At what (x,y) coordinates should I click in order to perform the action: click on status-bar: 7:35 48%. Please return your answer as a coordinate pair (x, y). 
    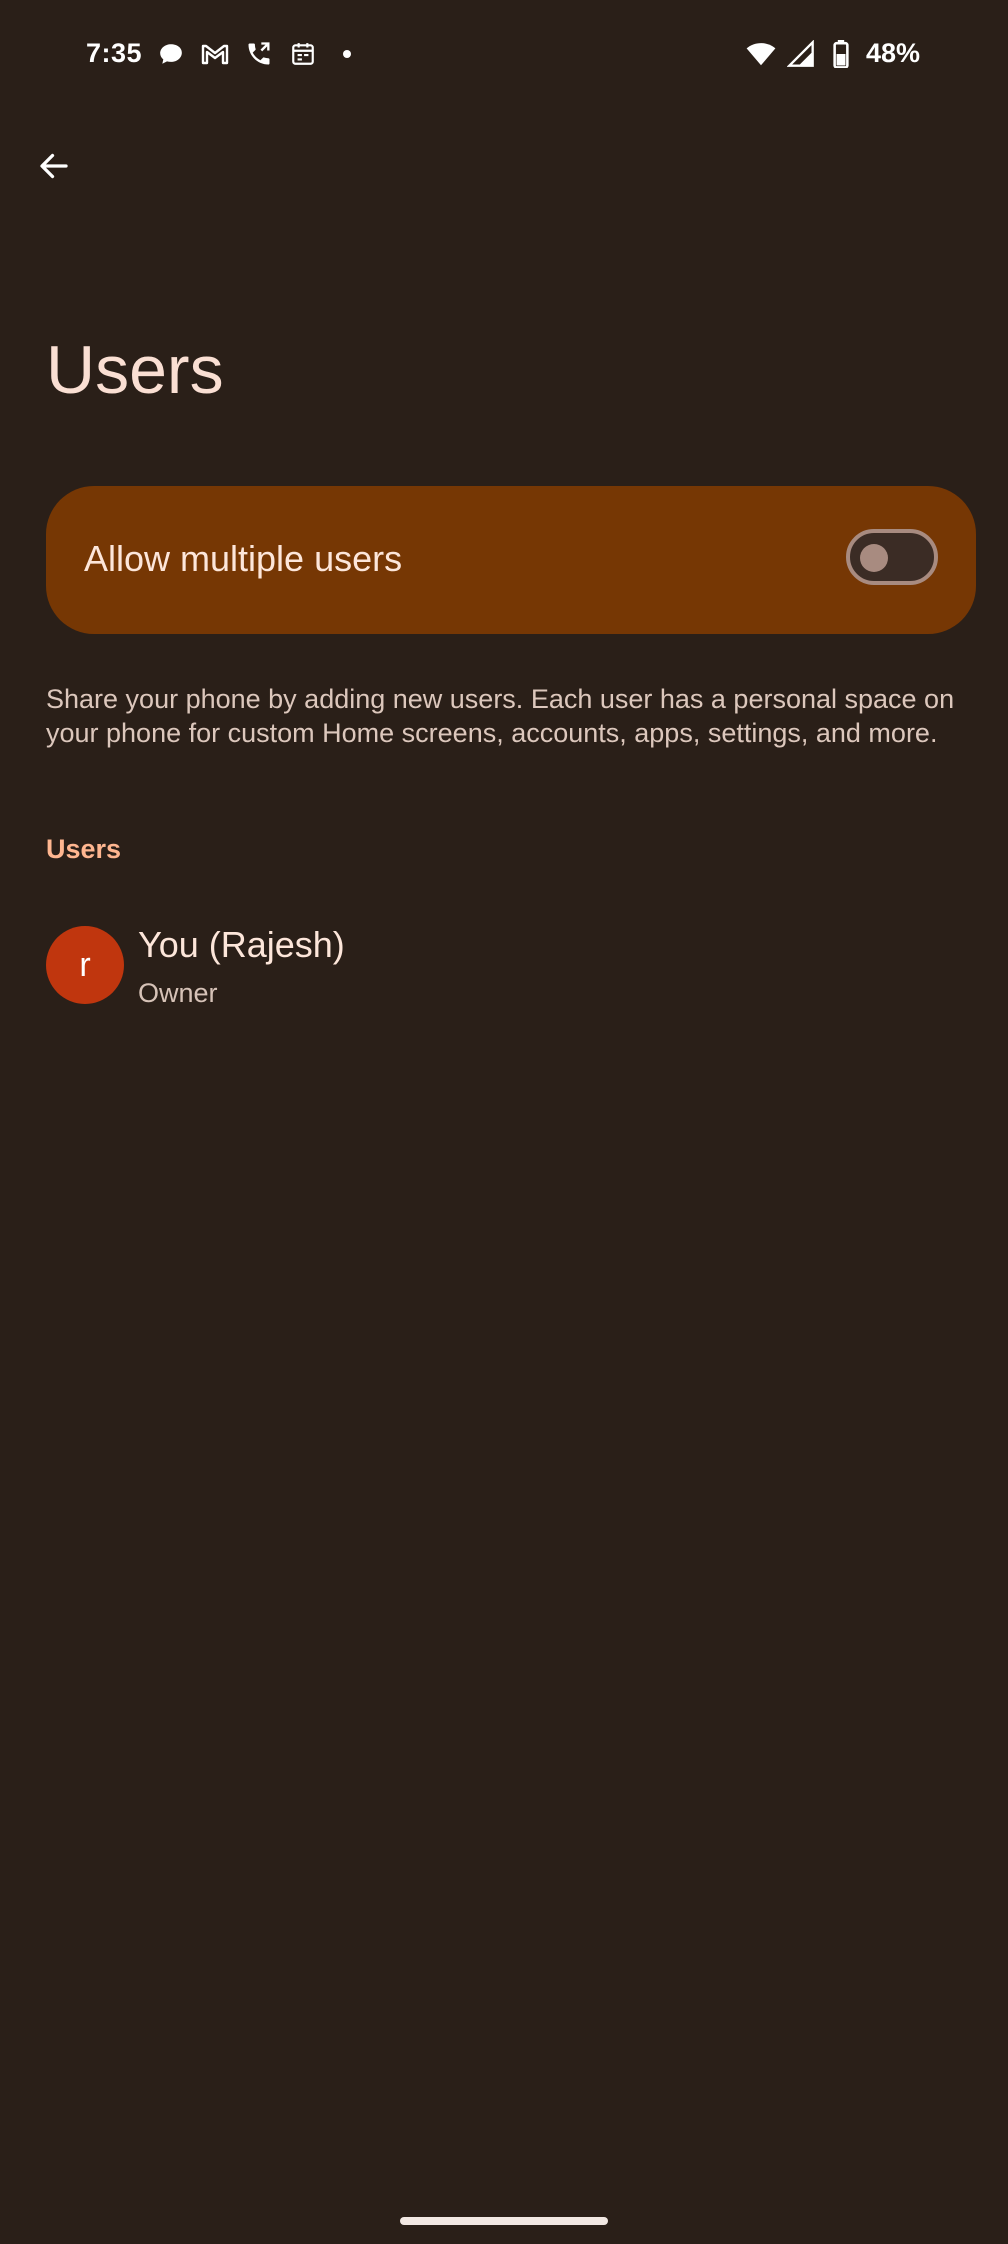
    Looking at the image, I should click on (504, 57).